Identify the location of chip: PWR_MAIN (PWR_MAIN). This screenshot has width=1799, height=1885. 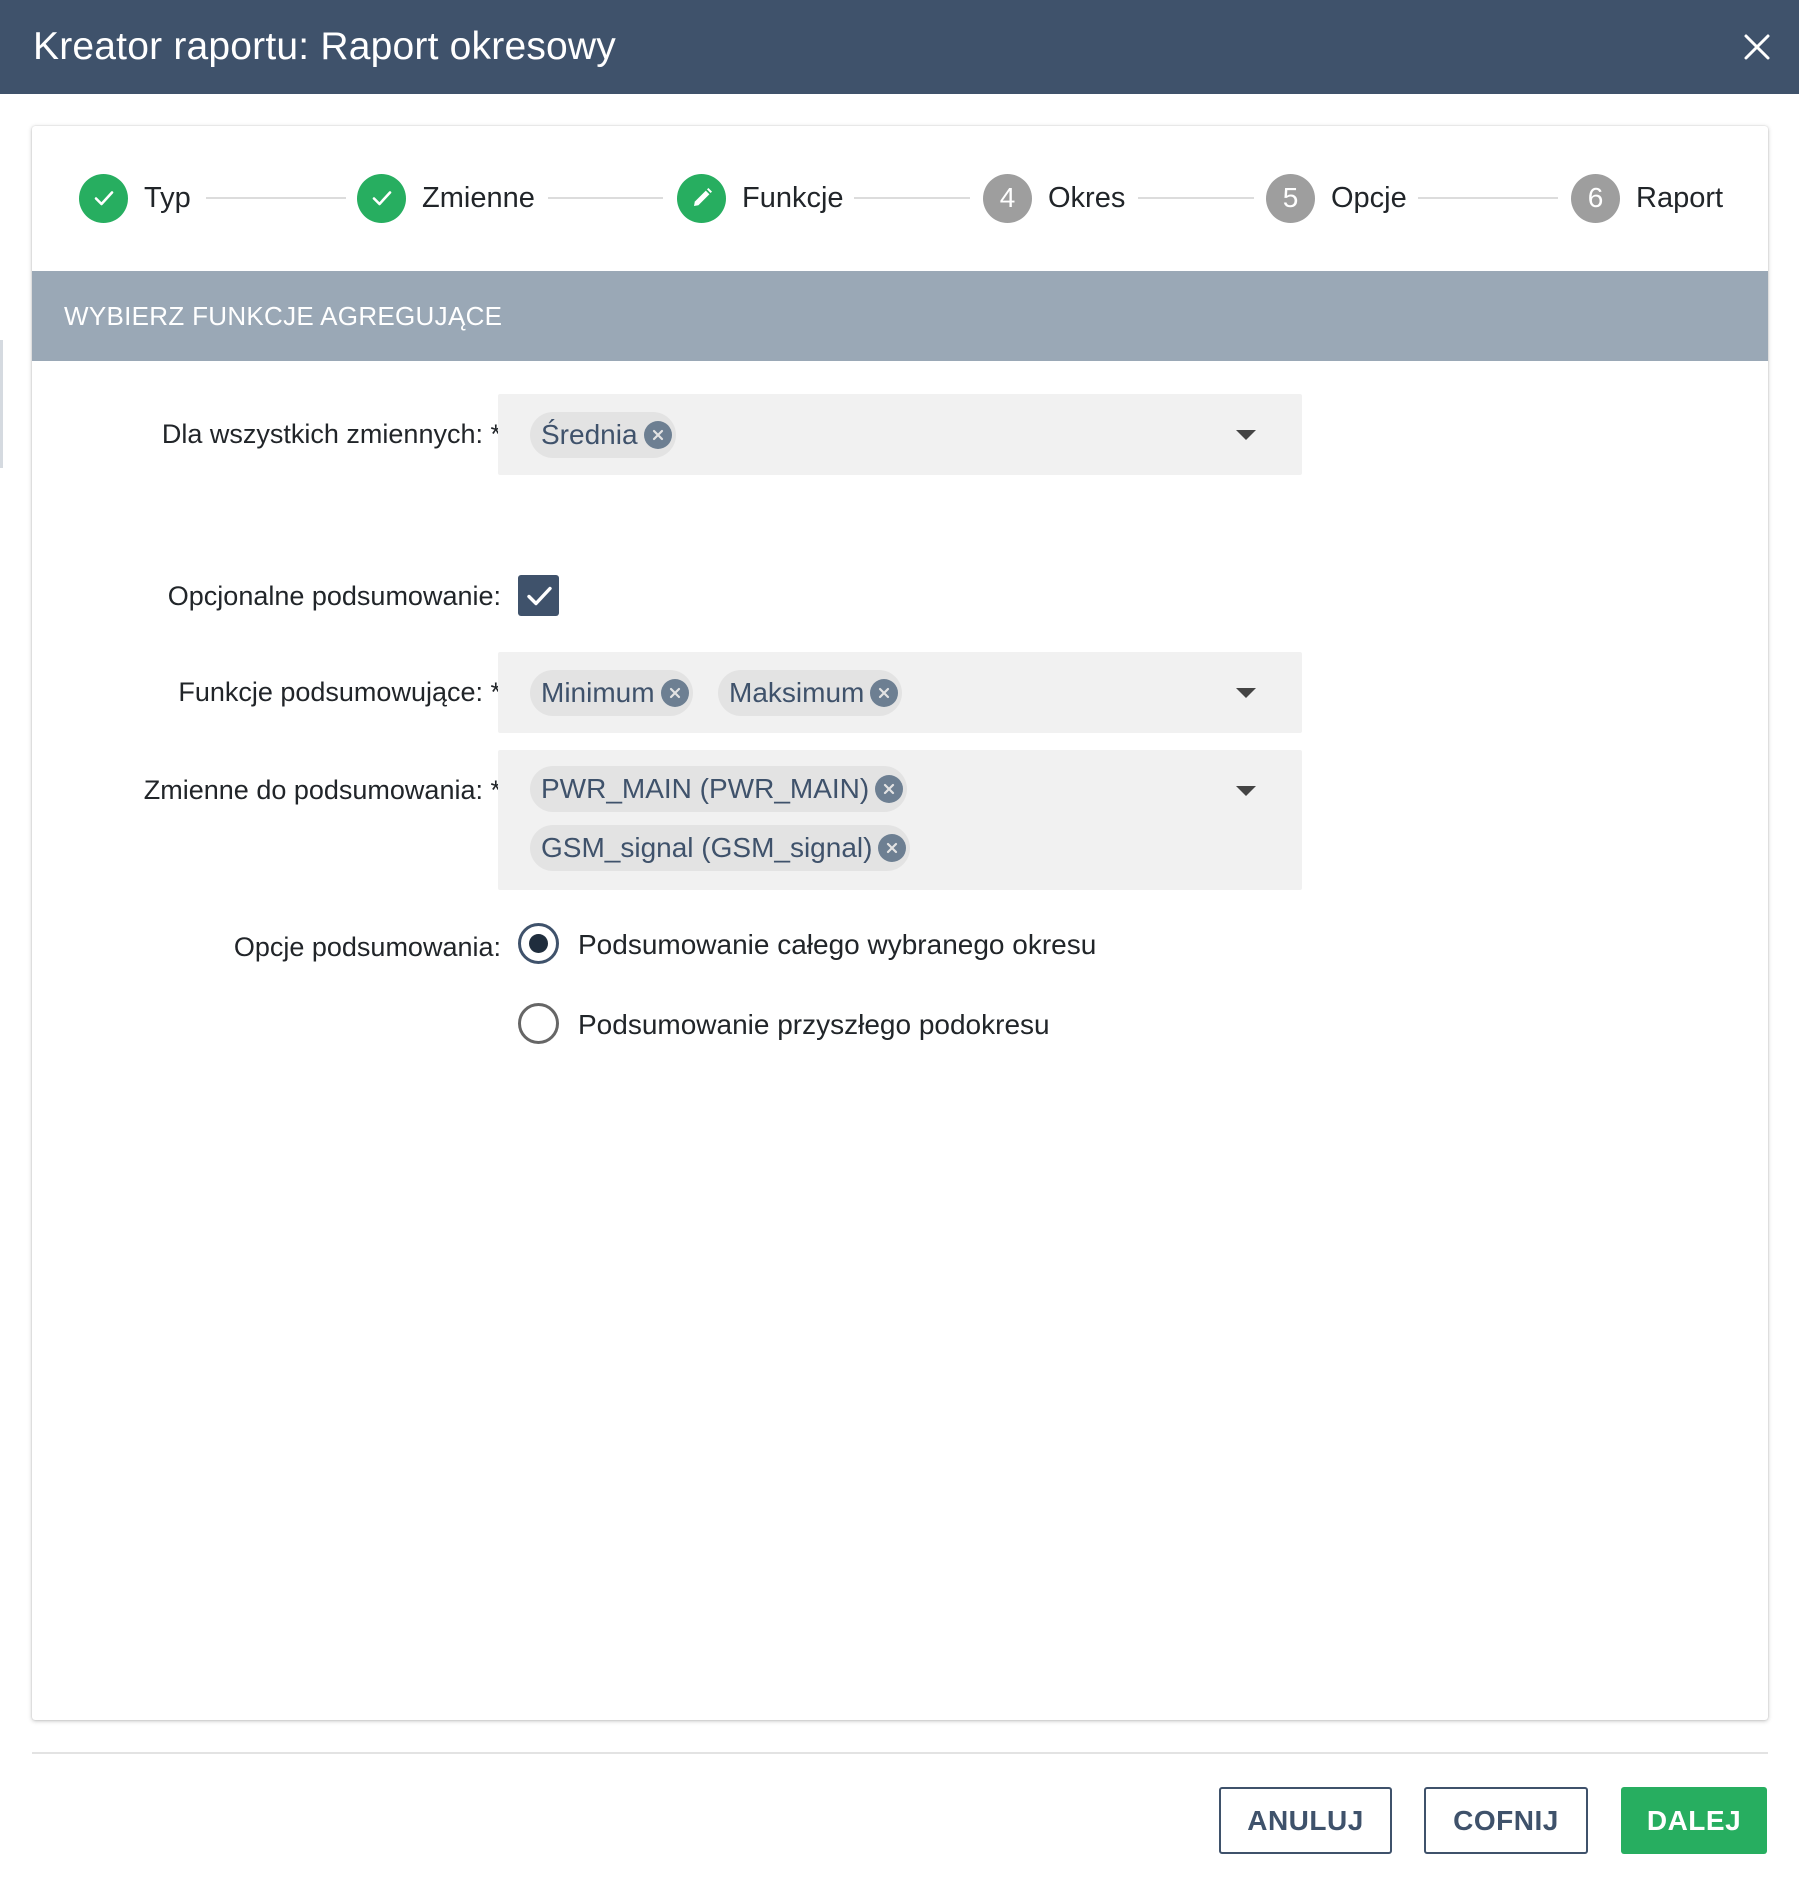
(719, 789).